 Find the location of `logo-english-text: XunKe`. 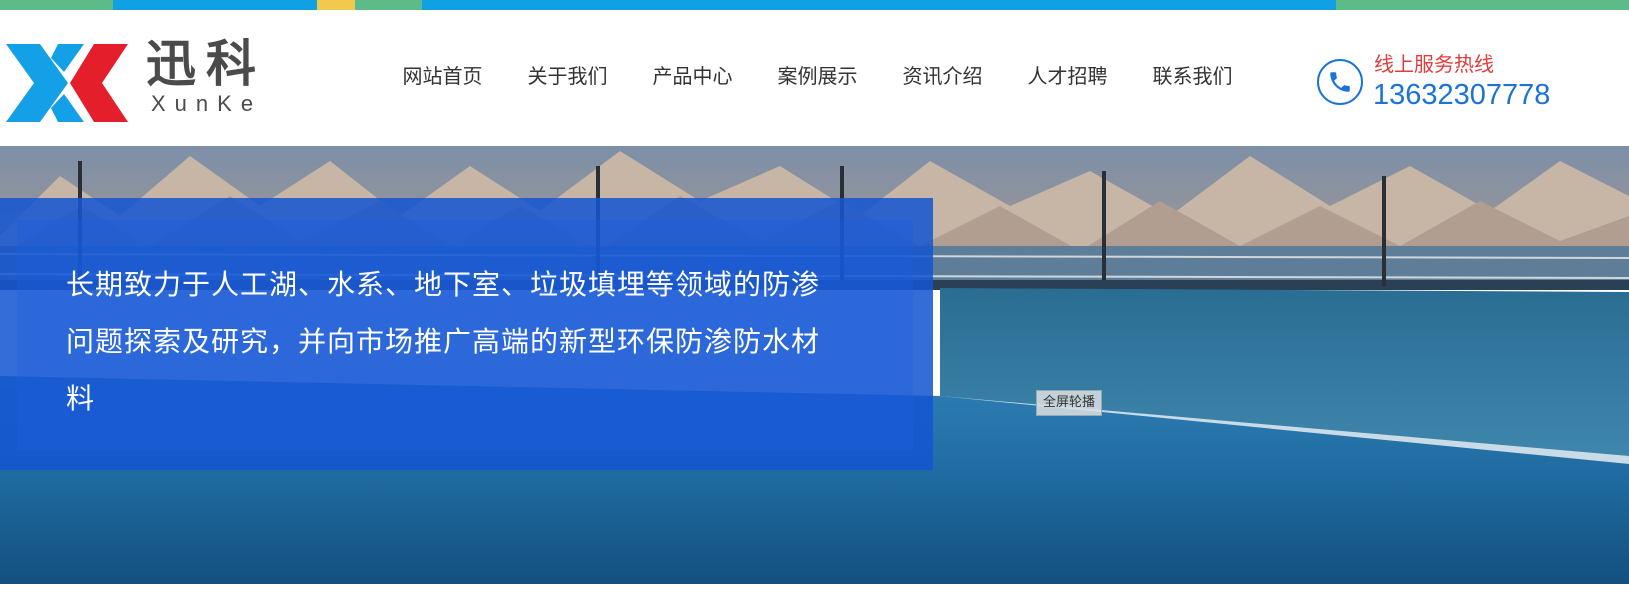

logo-english-text: XunKe is located at coordinates (207, 103).